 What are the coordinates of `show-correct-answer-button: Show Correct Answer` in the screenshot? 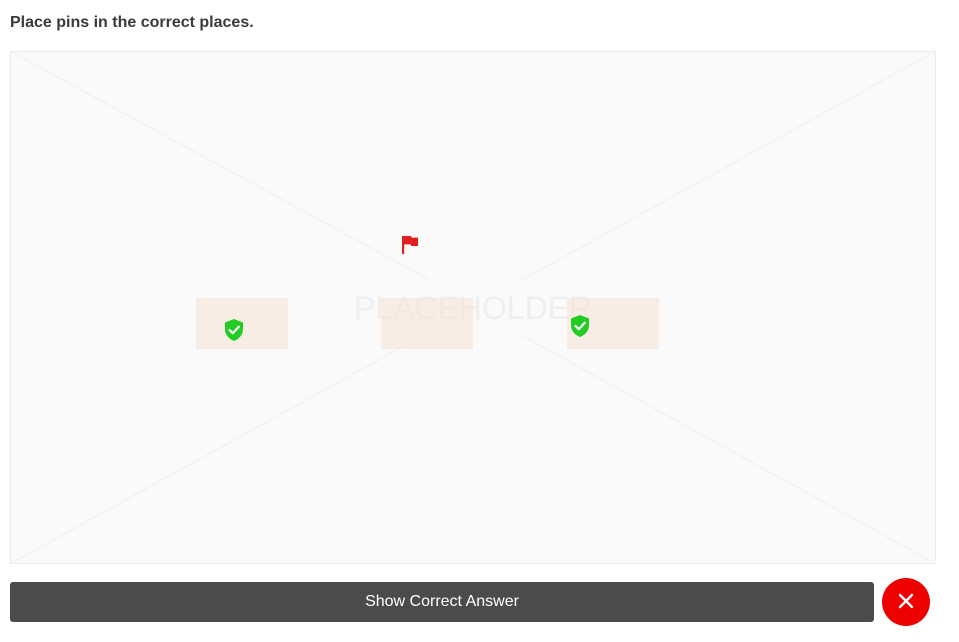 It's located at (442, 602).